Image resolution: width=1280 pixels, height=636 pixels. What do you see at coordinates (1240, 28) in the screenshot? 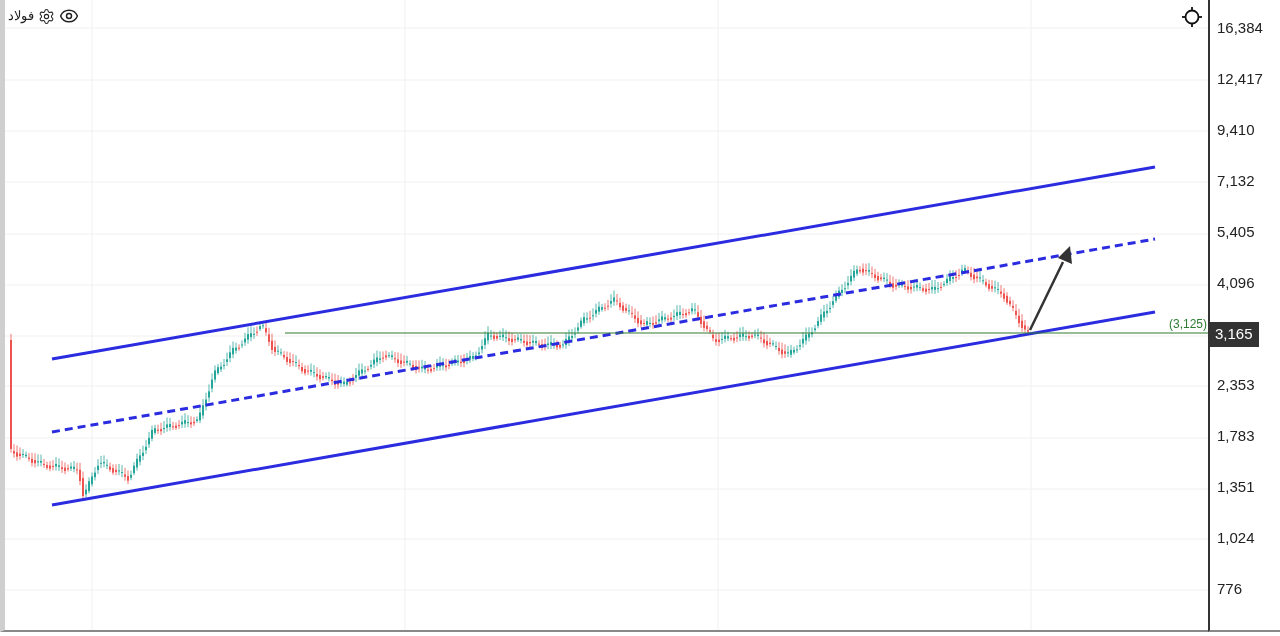
I see `price-axis-label: 16,384` at bounding box center [1240, 28].